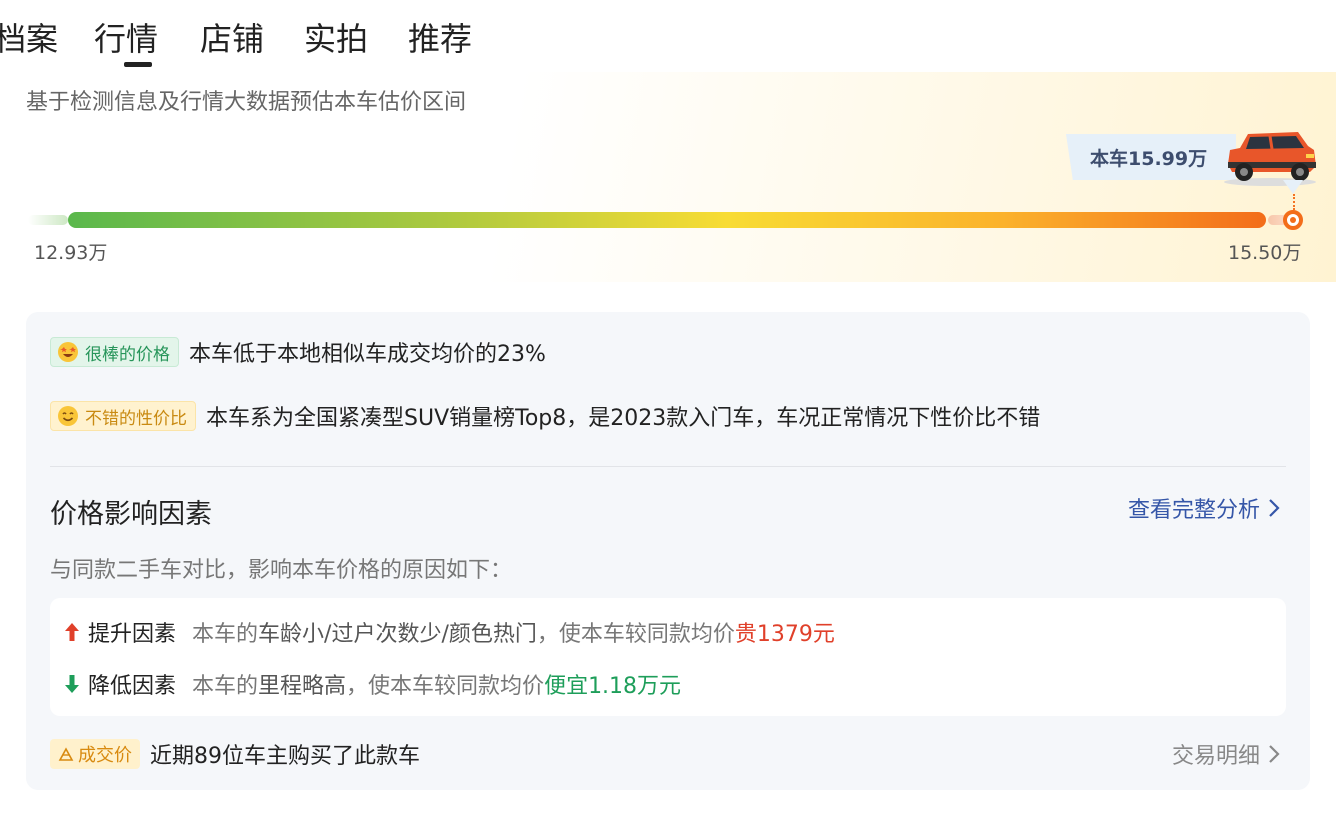 This screenshot has width=1336, height=816. Describe the element at coordinates (302, 686) in the screenshot. I see `down-factor-items: 里程略高` at that location.